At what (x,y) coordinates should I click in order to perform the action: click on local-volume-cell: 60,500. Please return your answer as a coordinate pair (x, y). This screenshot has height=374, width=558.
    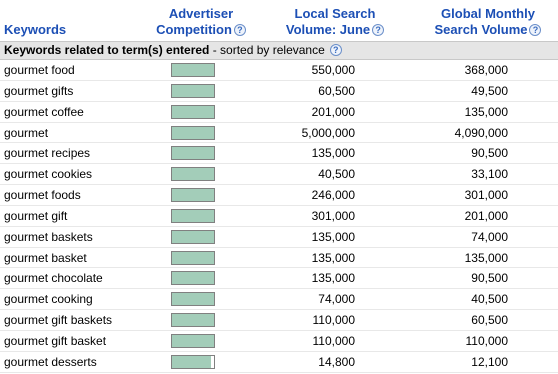
    Looking at the image, I should click on (336, 90).